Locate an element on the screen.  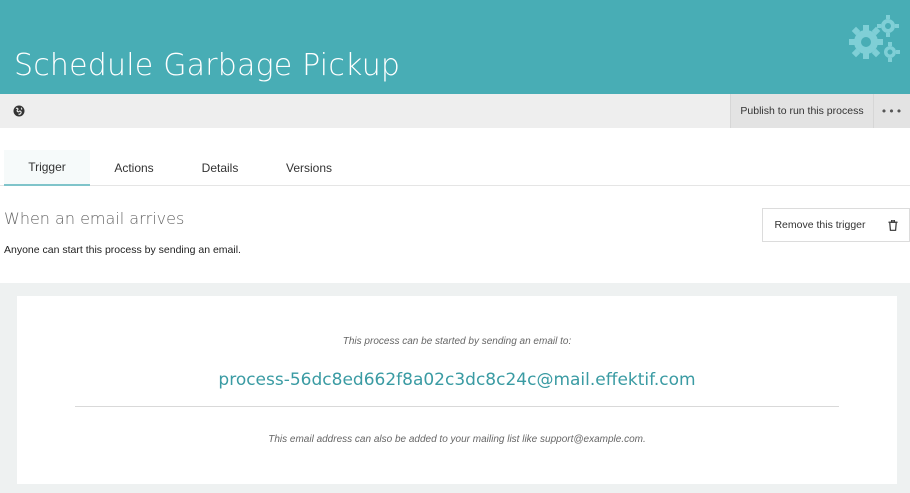
remove-trigger-button: Remove this trigger is located at coordinates (820, 225).